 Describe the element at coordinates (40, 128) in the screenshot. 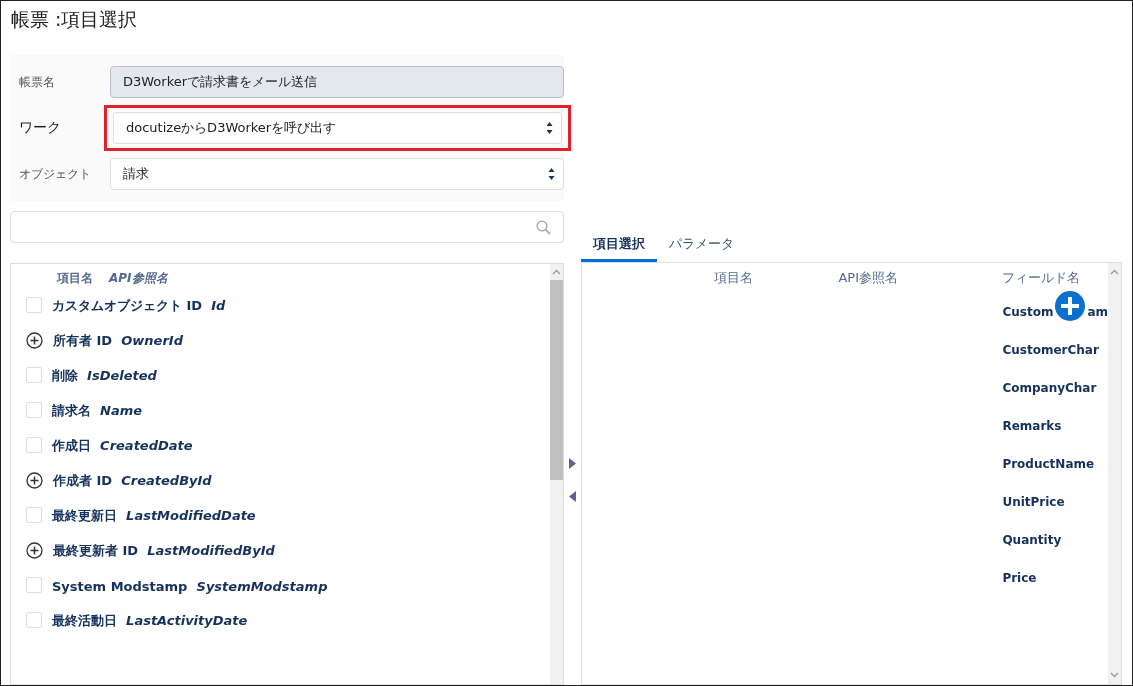

I see `field-label: ワーク` at that location.